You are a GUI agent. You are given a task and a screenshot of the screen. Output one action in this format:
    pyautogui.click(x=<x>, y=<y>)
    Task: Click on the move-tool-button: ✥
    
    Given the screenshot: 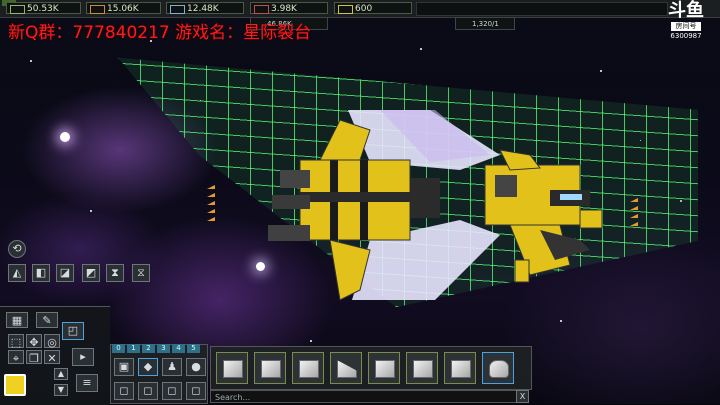 What is the action you would take?
    pyautogui.click(x=34, y=341)
    